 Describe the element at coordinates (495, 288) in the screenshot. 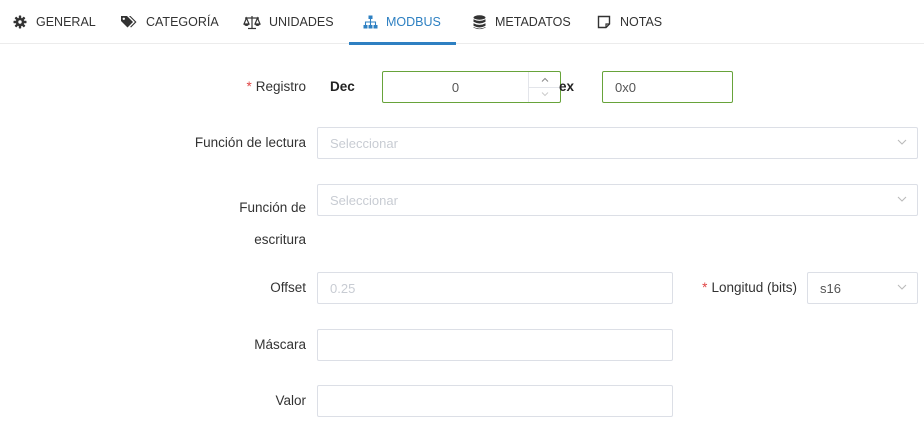

I see `offset-input: 0.25` at that location.